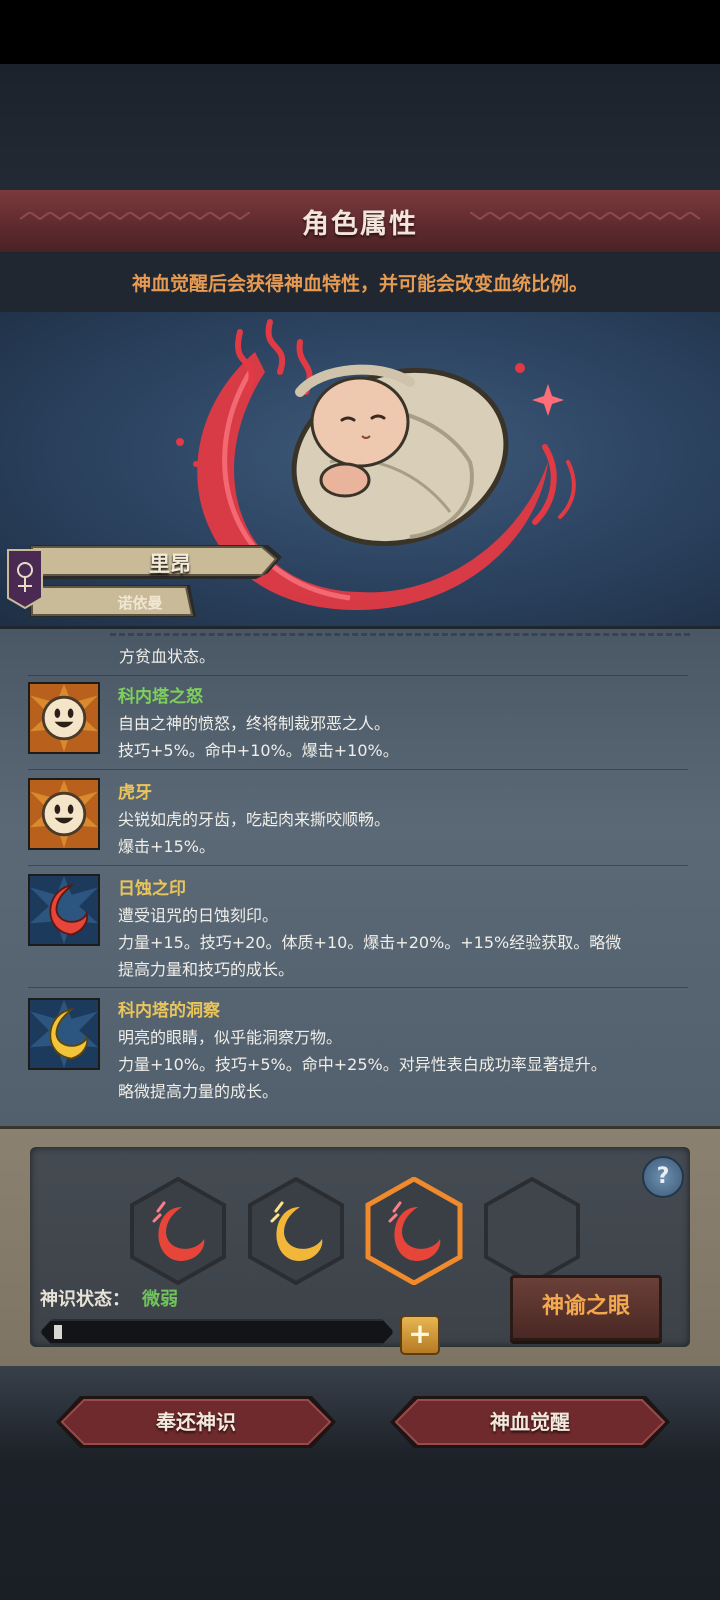  What do you see at coordinates (258, 750) in the screenshot?
I see `trait-effects: 技巧+5%。命中+10%。爆击+10%。` at bounding box center [258, 750].